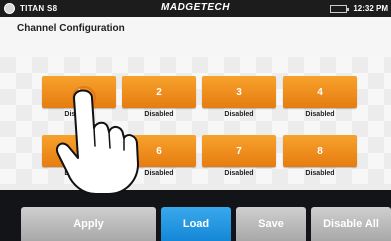 The image size is (391, 241). I want to click on status-bar: TITAN S8 MADGETECH 12:32 PM, so click(195, 8).